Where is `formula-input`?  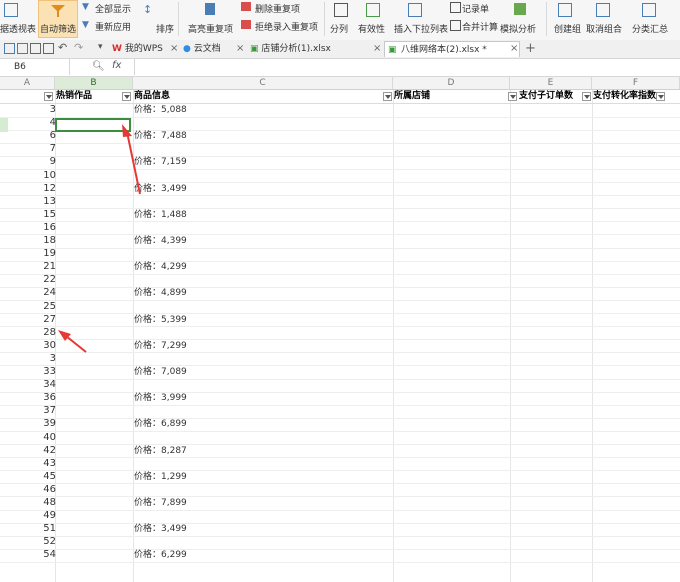 formula-input is located at coordinates (404, 67).